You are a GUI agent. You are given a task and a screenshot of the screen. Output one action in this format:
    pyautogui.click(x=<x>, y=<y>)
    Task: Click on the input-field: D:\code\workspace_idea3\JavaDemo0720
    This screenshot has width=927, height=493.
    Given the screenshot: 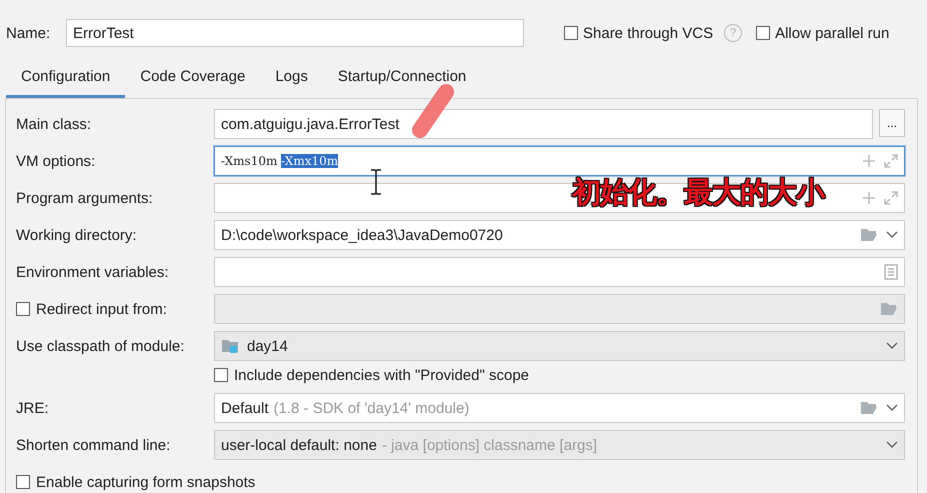 What is the action you would take?
    pyautogui.click(x=559, y=235)
    